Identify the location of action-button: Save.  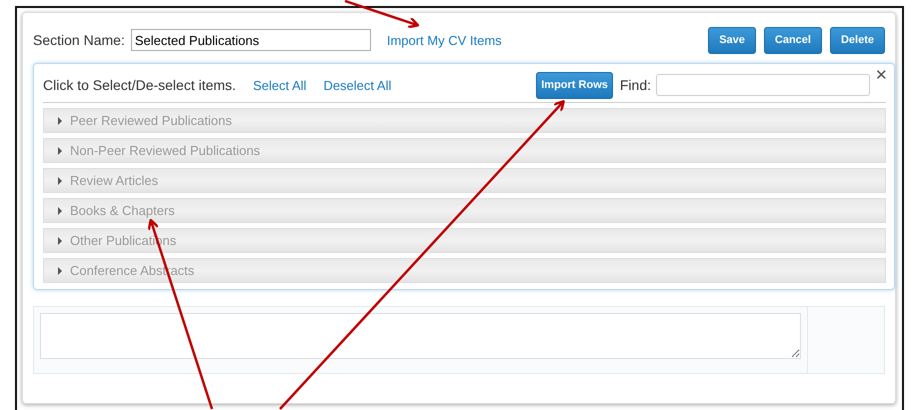
(732, 40).